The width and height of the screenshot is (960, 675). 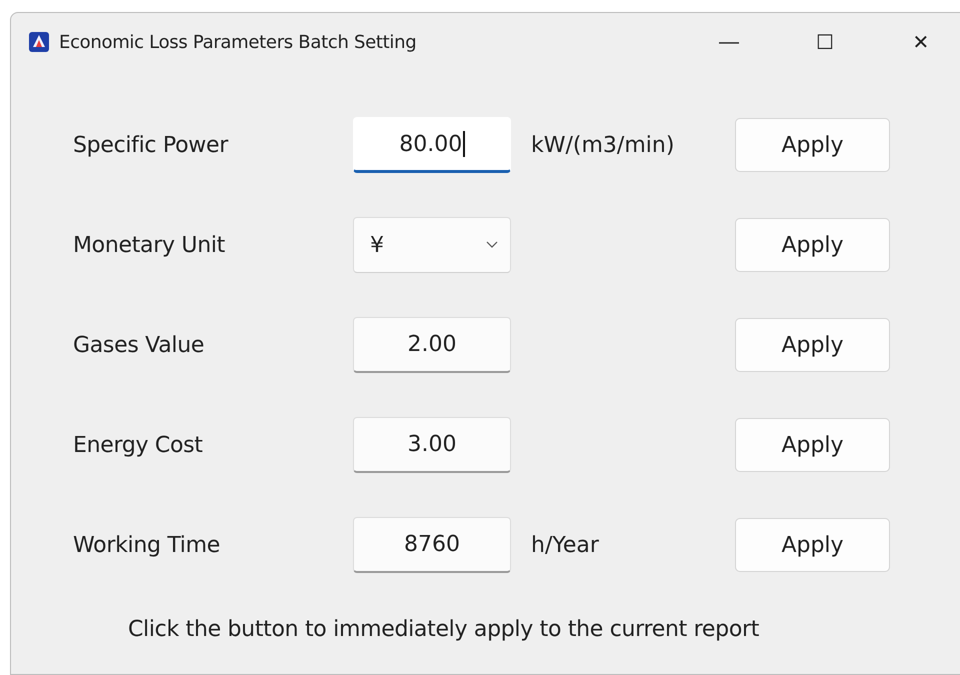 I want to click on input-field: 8760, so click(x=432, y=545).